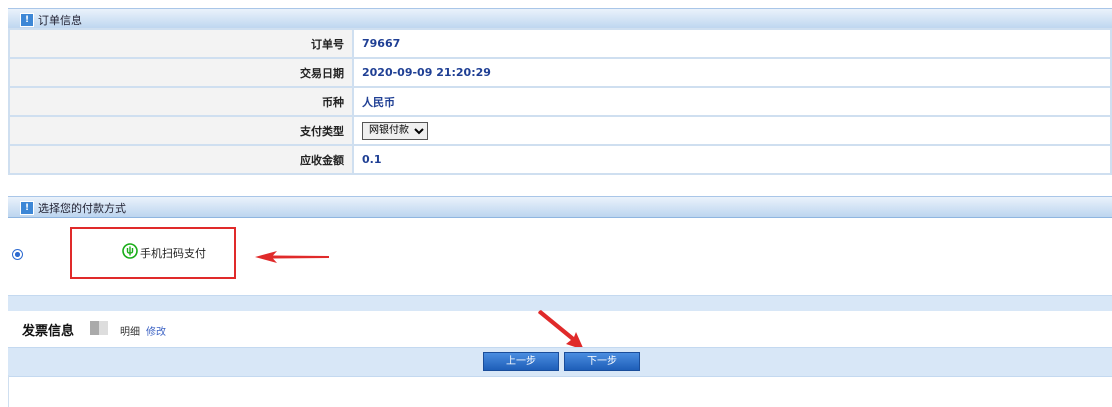  I want to click on payment-method-title: 选择您的付款方式, so click(82, 208).